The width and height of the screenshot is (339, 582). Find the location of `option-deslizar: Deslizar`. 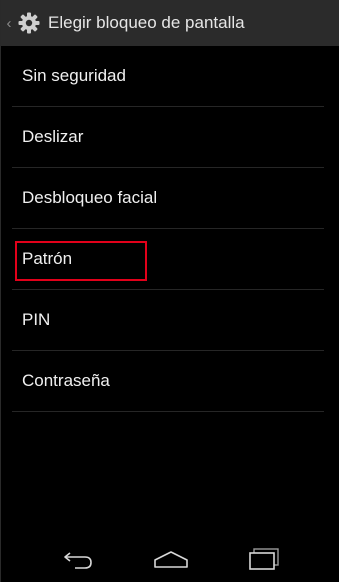

option-deslizar: Deslizar is located at coordinates (168, 137).